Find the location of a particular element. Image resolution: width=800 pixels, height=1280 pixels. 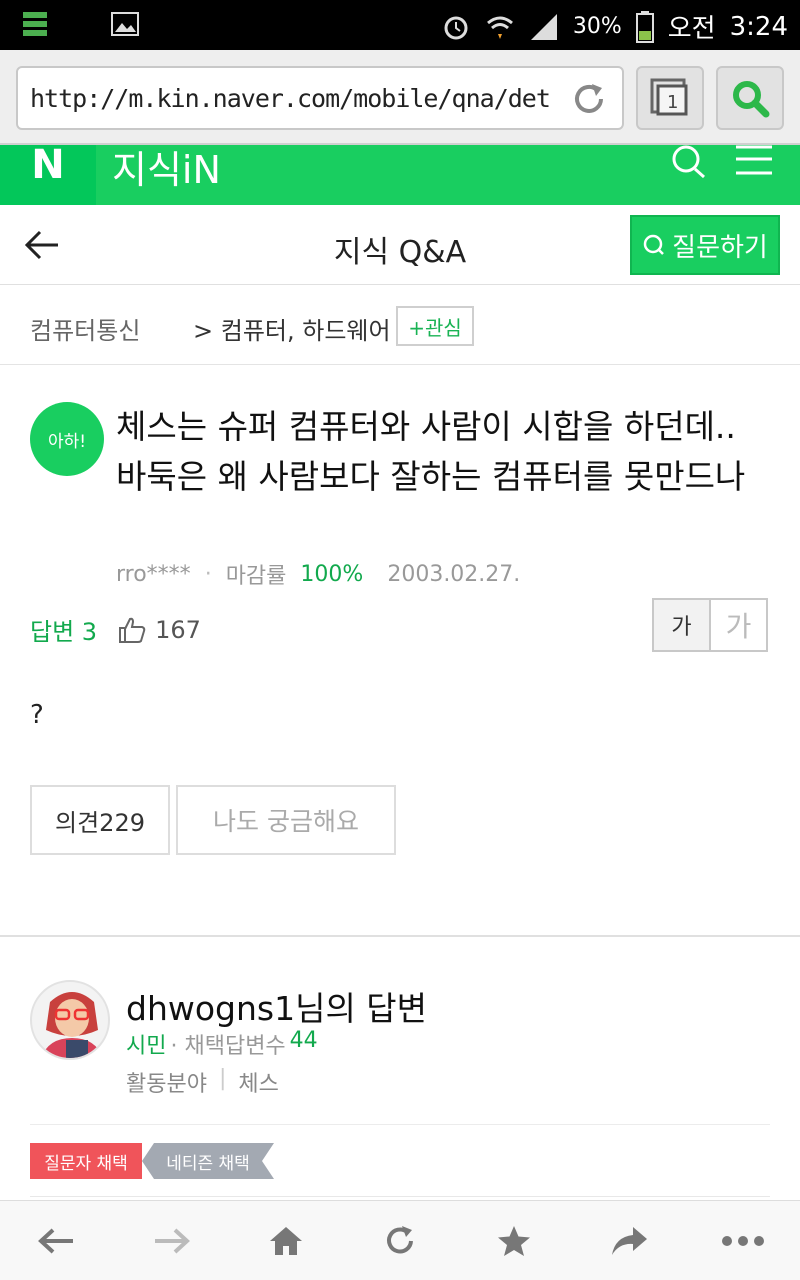

battery-percent: 30% is located at coordinates (597, 26).